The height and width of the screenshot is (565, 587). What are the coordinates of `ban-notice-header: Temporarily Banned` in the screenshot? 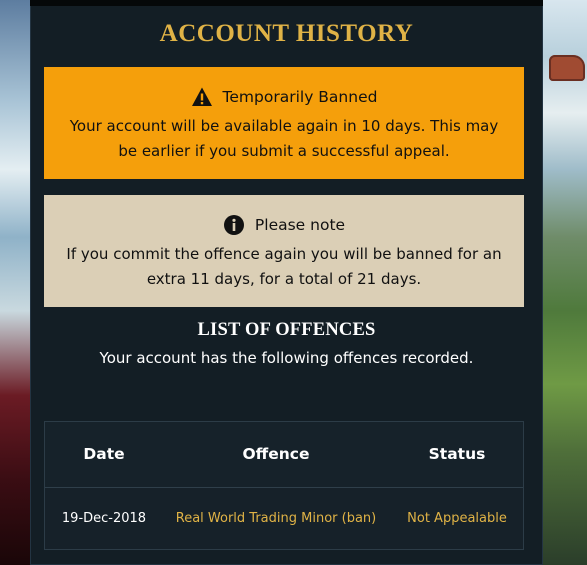 It's located at (284, 97).